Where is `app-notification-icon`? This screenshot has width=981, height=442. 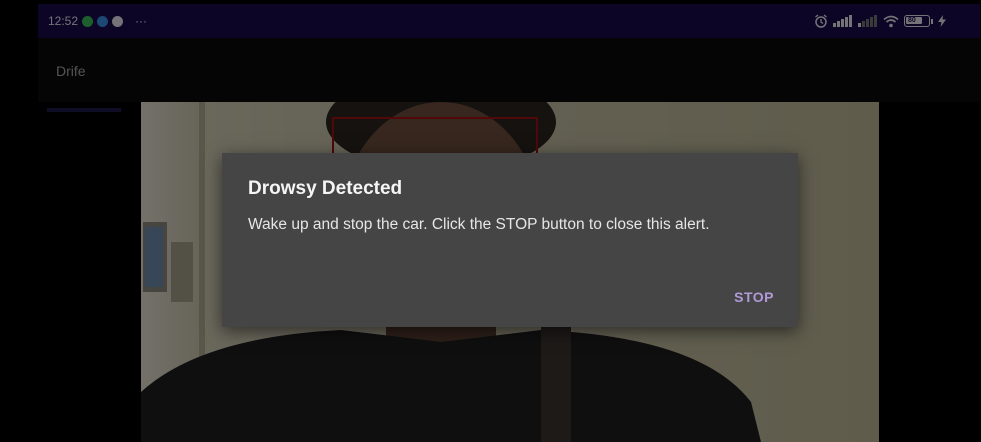 app-notification-icon is located at coordinates (118, 21).